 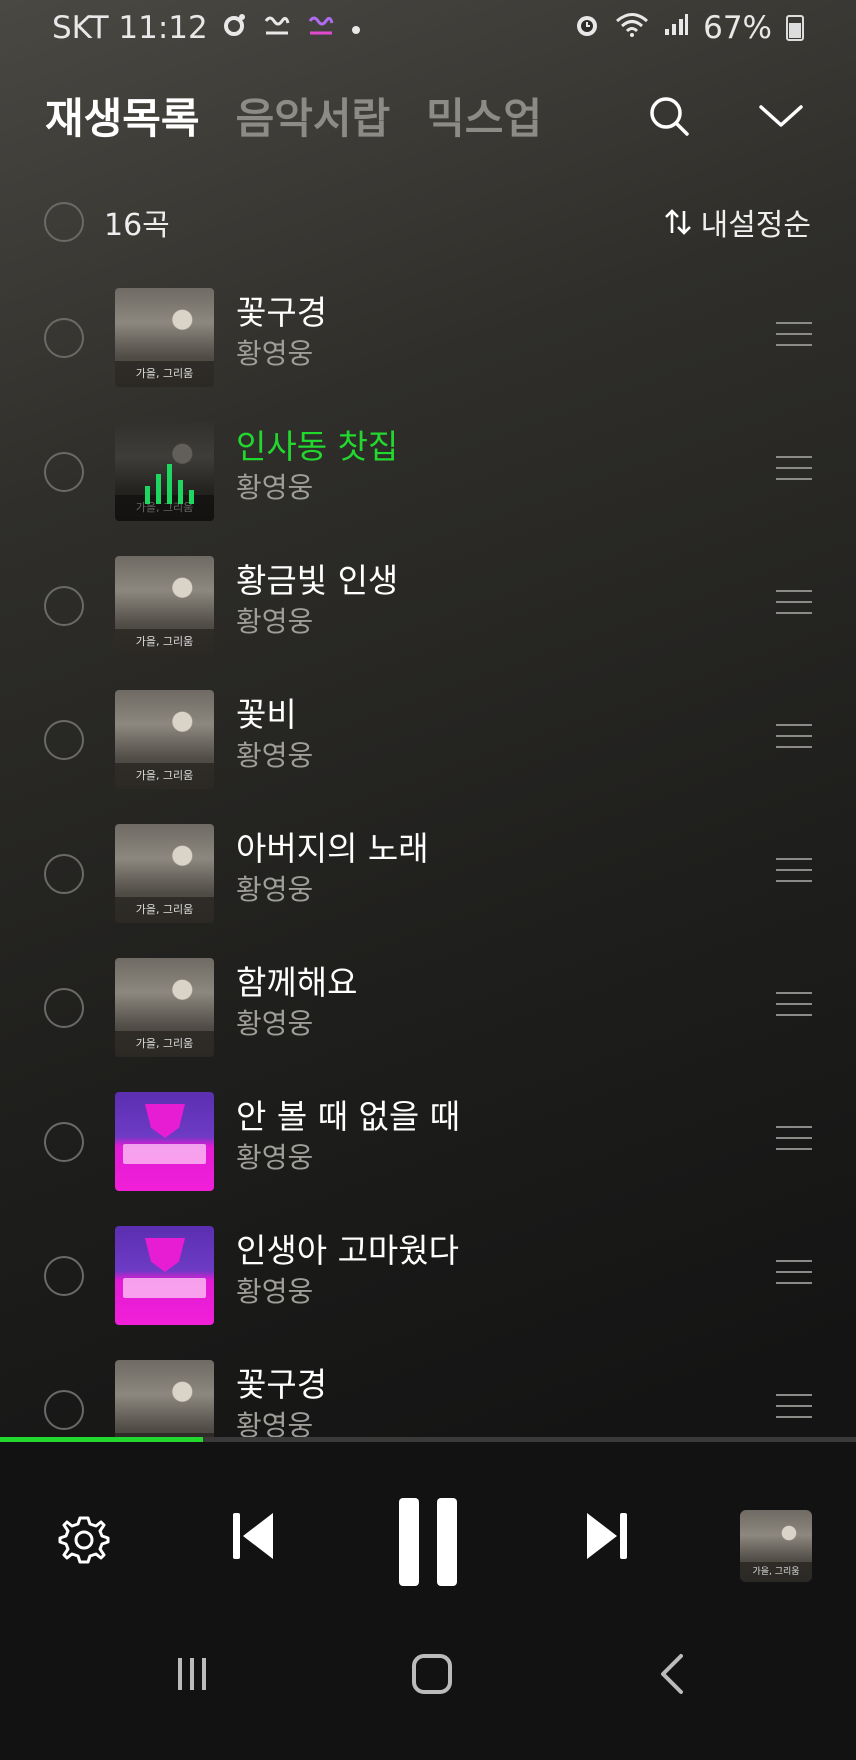 I want to click on signal-icon, so click(x=676, y=28).